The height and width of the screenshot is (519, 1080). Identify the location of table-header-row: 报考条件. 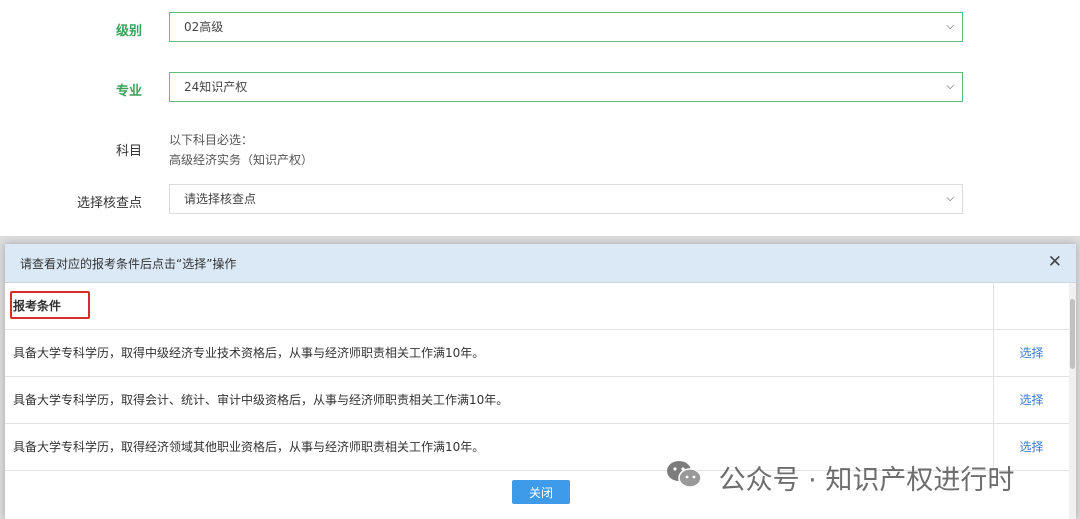
(537, 306).